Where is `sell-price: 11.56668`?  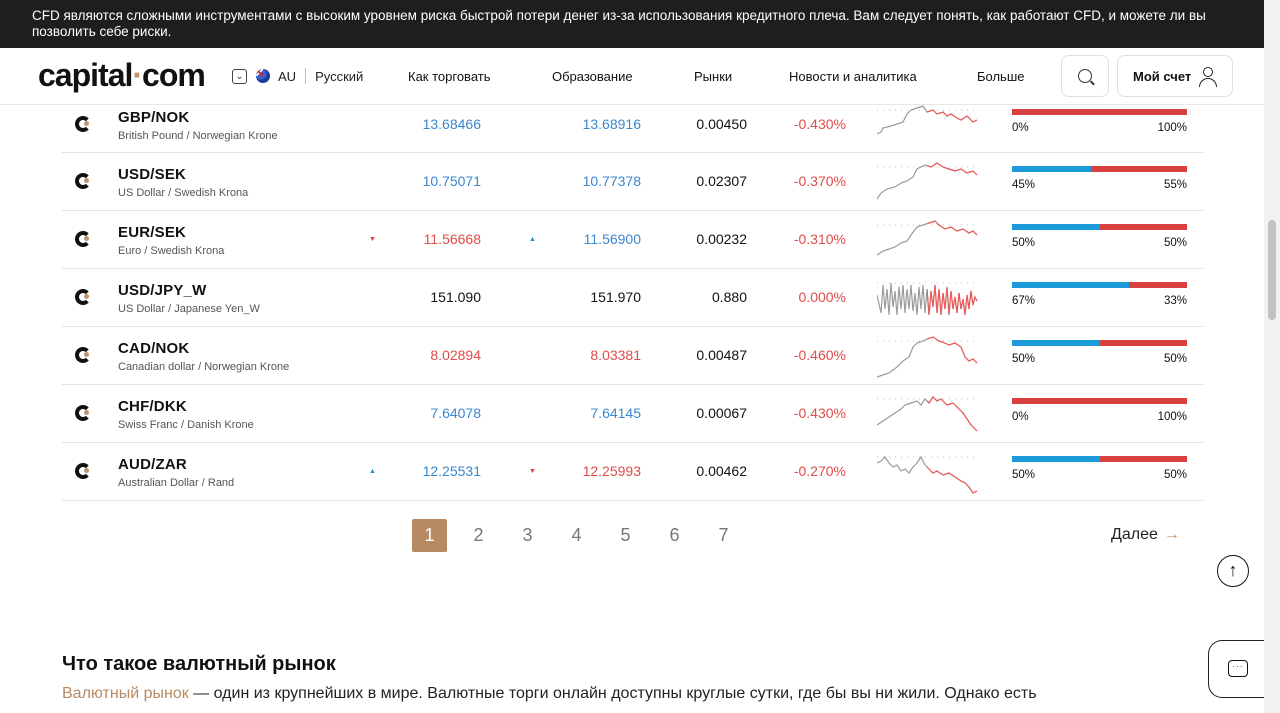 sell-price: 11.56668 is located at coordinates (452, 239).